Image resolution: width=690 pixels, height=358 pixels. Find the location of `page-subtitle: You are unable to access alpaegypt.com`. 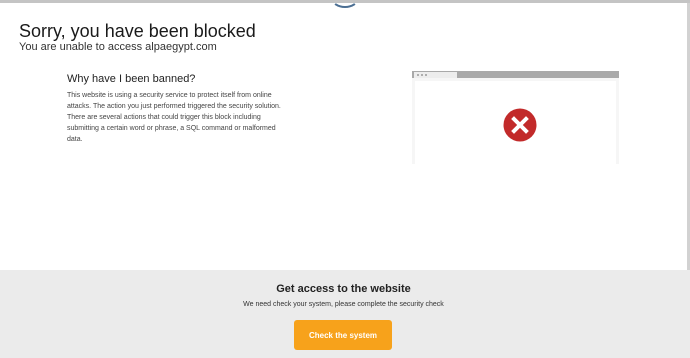

page-subtitle: You are unable to access alpaegypt.com is located at coordinates (118, 47).